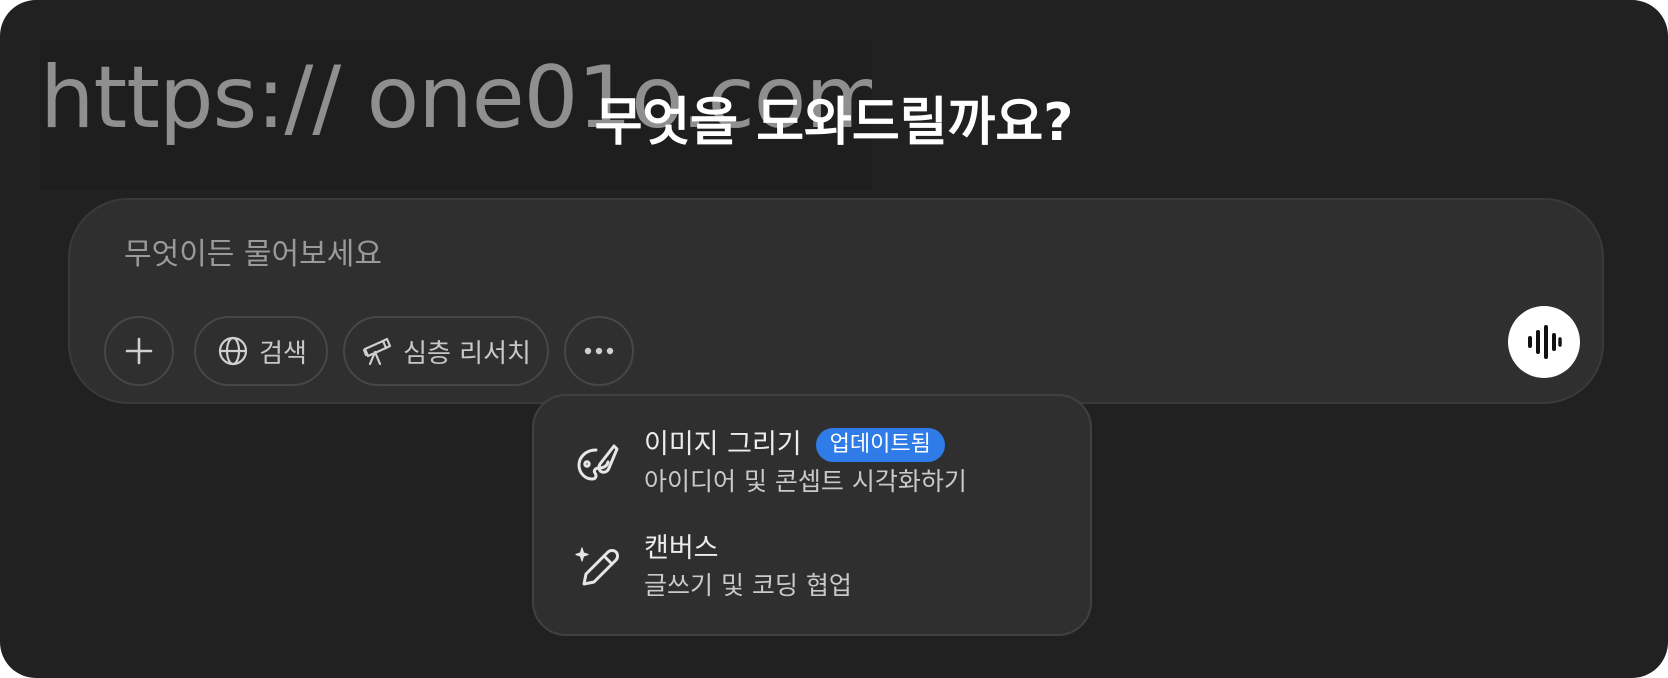 The height and width of the screenshot is (678, 1668). I want to click on menu-item-description: 아이디어 및 콘셉트 시각화하기, so click(805, 481).